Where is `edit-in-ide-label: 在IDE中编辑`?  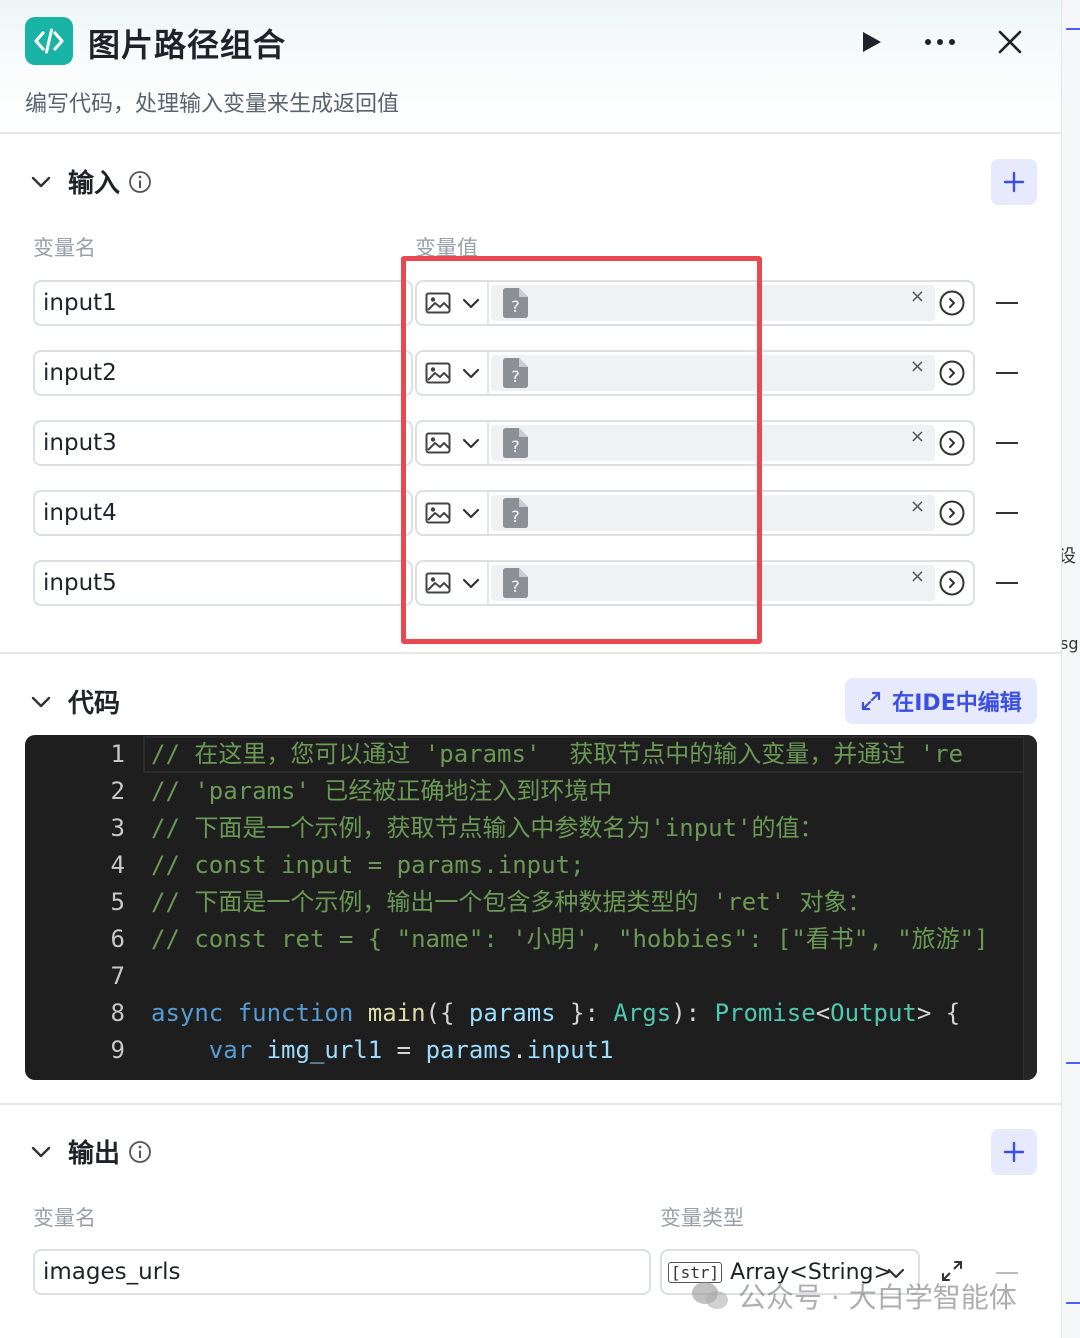 edit-in-ide-label: 在IDE中编辑 is located at coordinates (957, 703).